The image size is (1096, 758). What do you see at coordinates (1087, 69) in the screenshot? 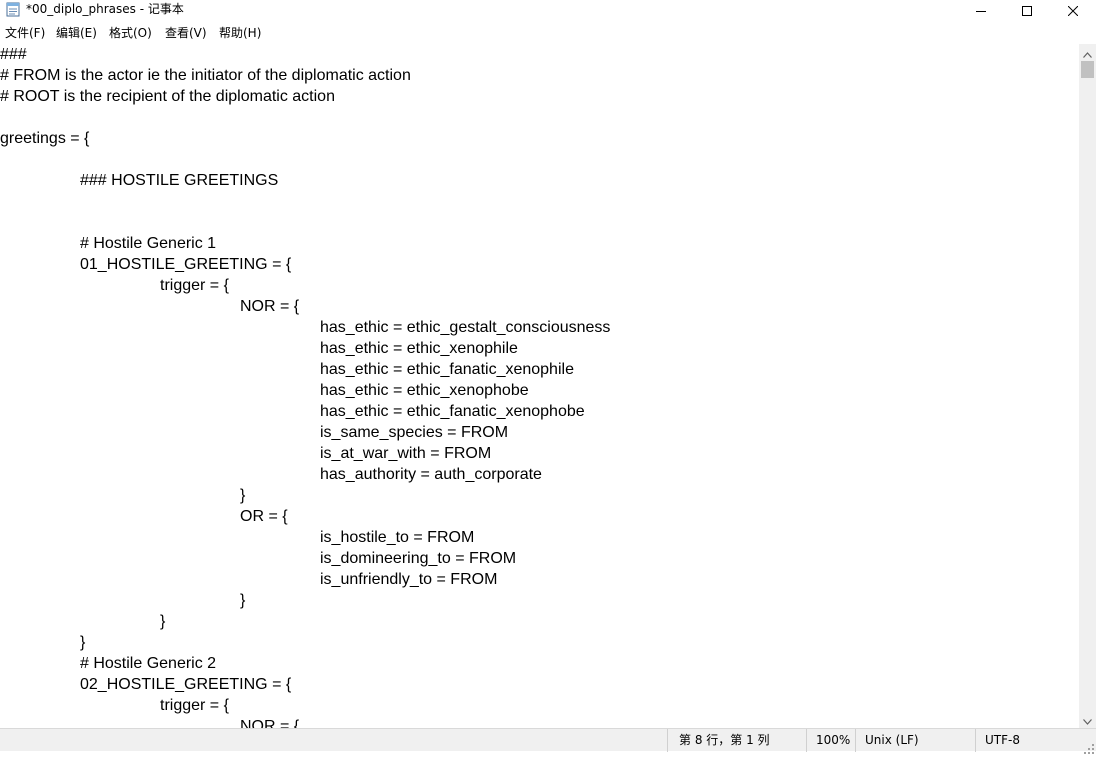
I see `scroll-thumb` at bounding box center [1087, 69].